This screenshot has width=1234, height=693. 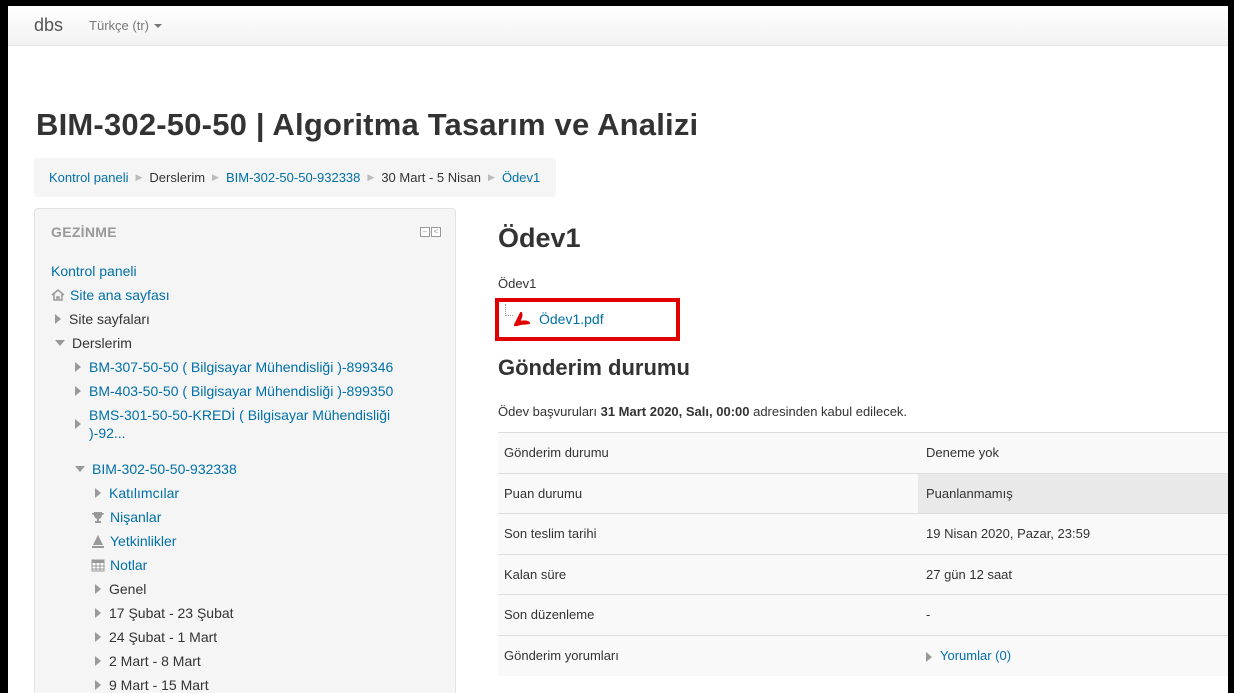 I want to click on activity-intro: Ödev1, so click(x=517, y=283).